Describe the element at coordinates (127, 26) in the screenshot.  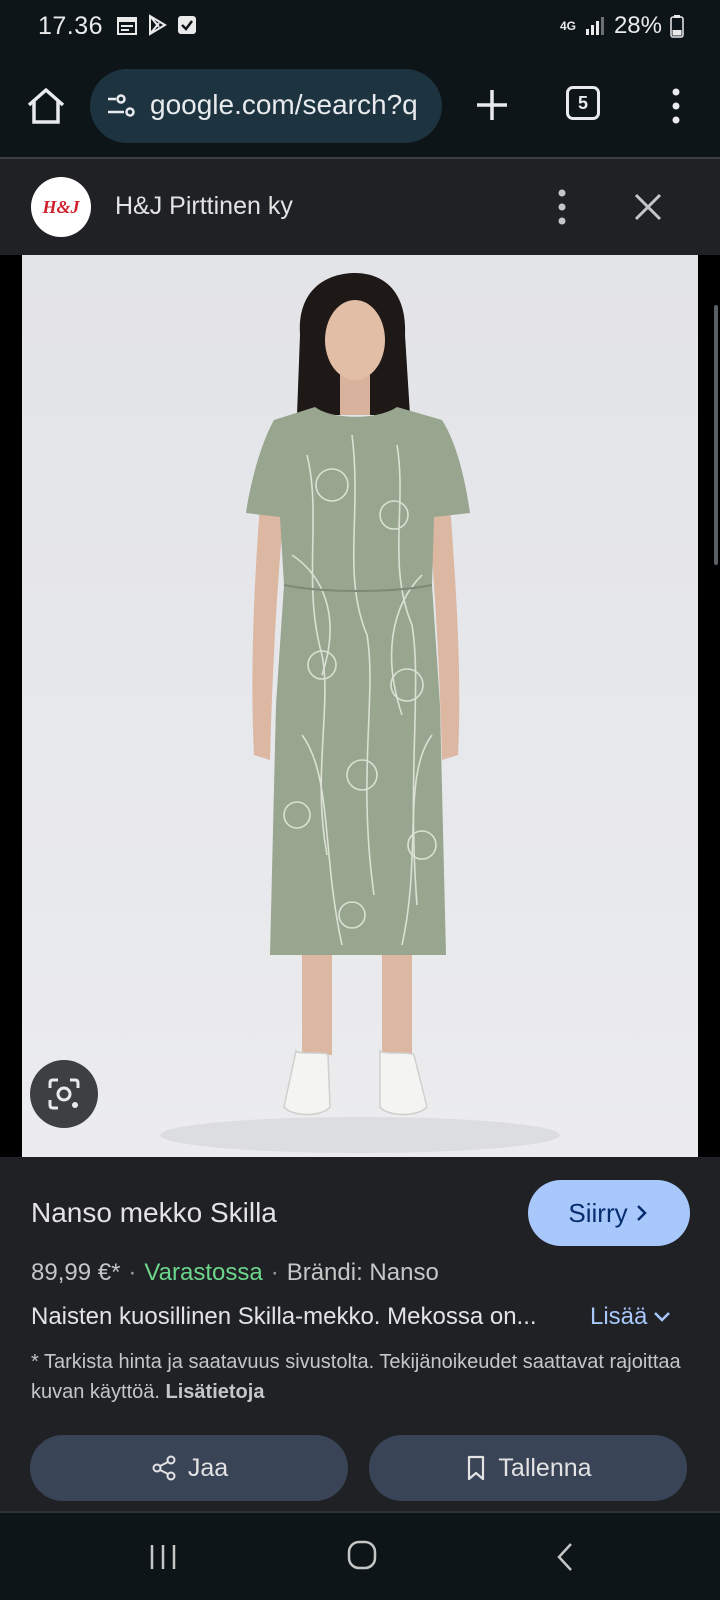
I see `calendar-icon` at that location.